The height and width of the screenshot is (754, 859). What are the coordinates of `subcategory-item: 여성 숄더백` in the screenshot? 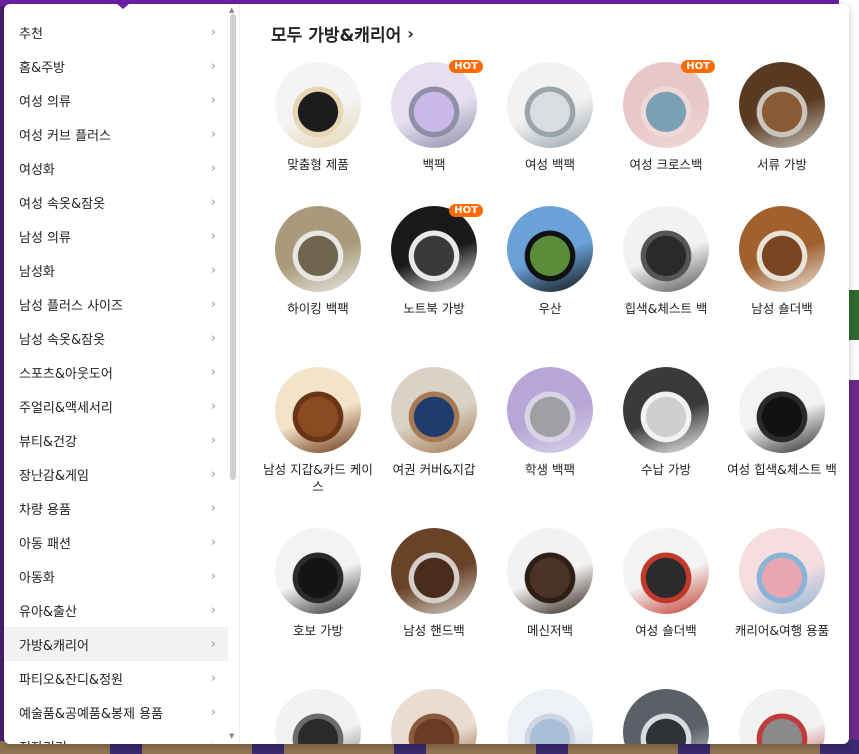 It's located at (666, 583).